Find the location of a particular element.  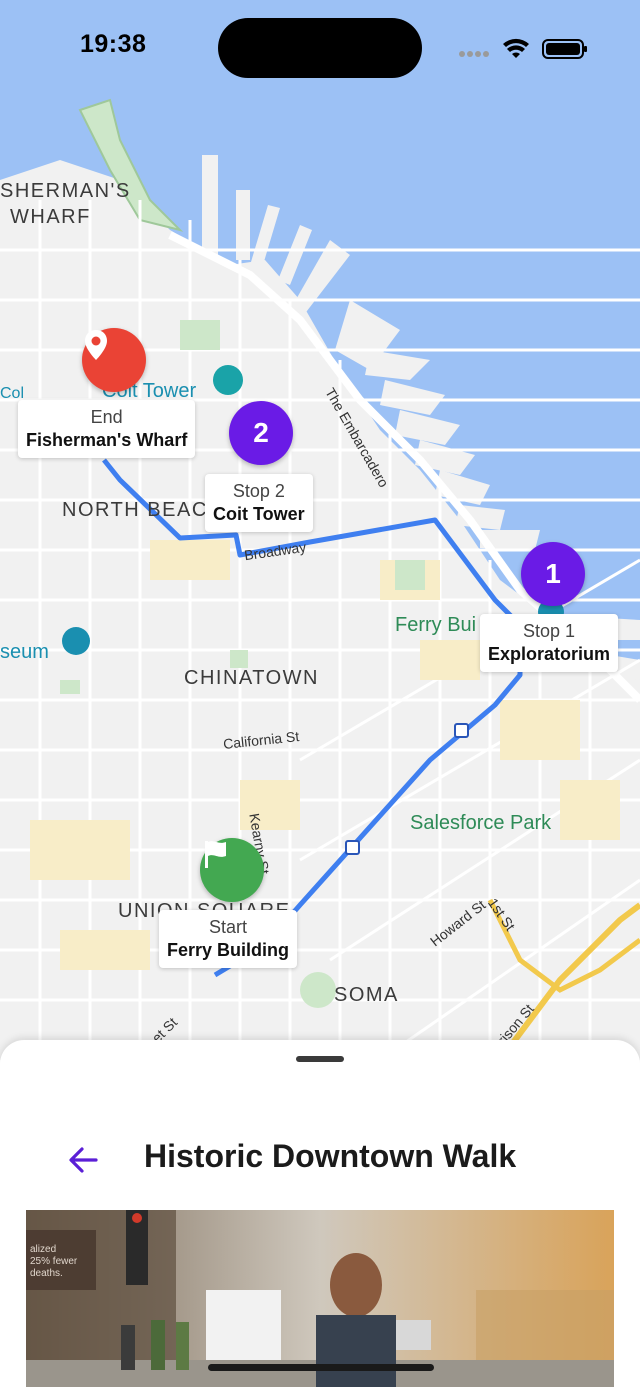

area-label-wharf-1: SHERMAN'S is located at coordinates (65, 191).